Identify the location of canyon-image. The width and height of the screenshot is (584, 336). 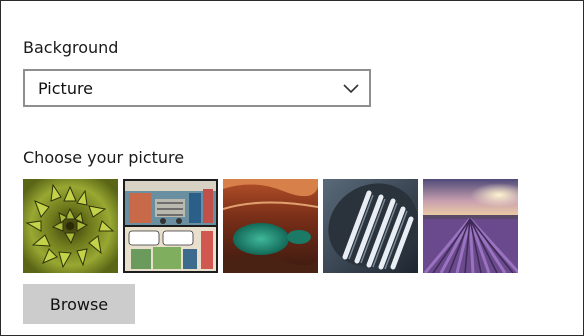
(270, 226).